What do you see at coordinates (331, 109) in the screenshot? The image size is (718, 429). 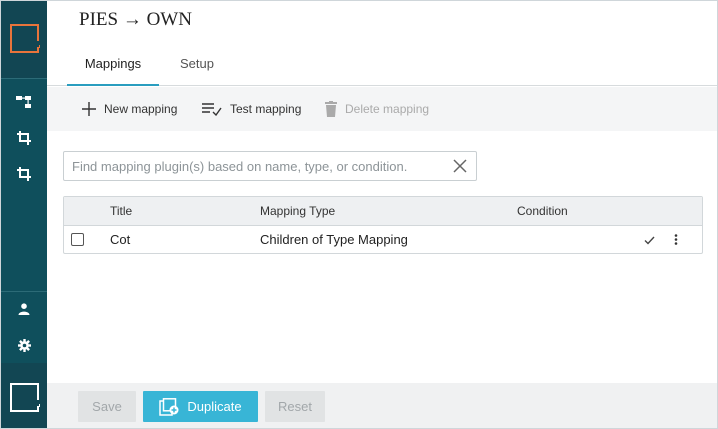 I see `trash-icon` at bounding box center [331, 109].